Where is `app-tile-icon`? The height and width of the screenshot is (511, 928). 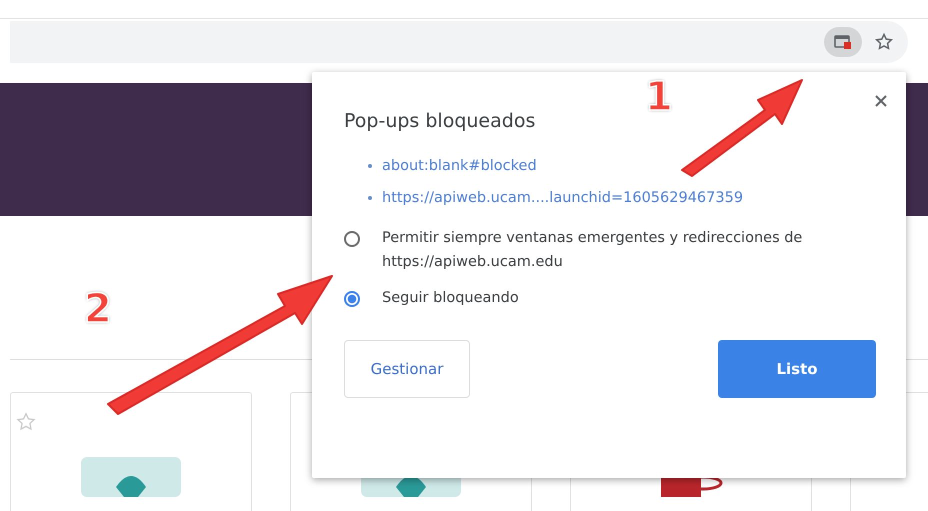 app-tile-icon is located at coordinates (131, 477).